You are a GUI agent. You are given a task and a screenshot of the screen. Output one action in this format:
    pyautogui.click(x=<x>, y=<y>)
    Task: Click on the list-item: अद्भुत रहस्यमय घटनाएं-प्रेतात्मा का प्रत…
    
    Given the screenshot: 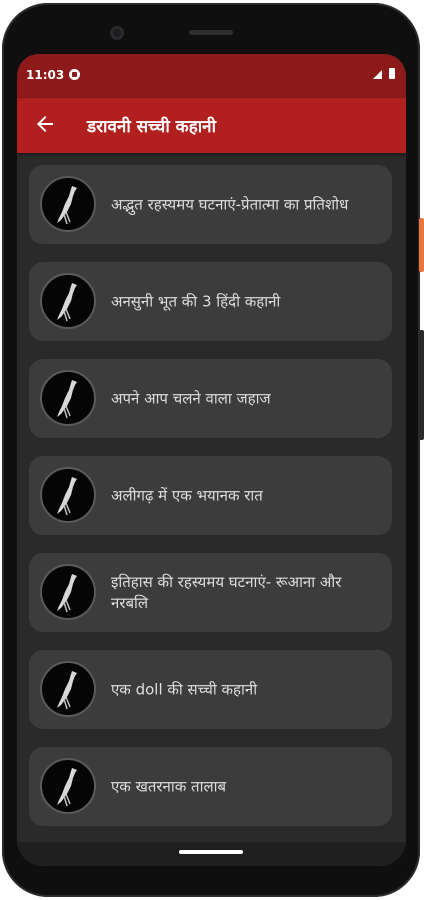 What is the action you would take?
    pyautogui.click(x=210, y=204)
    